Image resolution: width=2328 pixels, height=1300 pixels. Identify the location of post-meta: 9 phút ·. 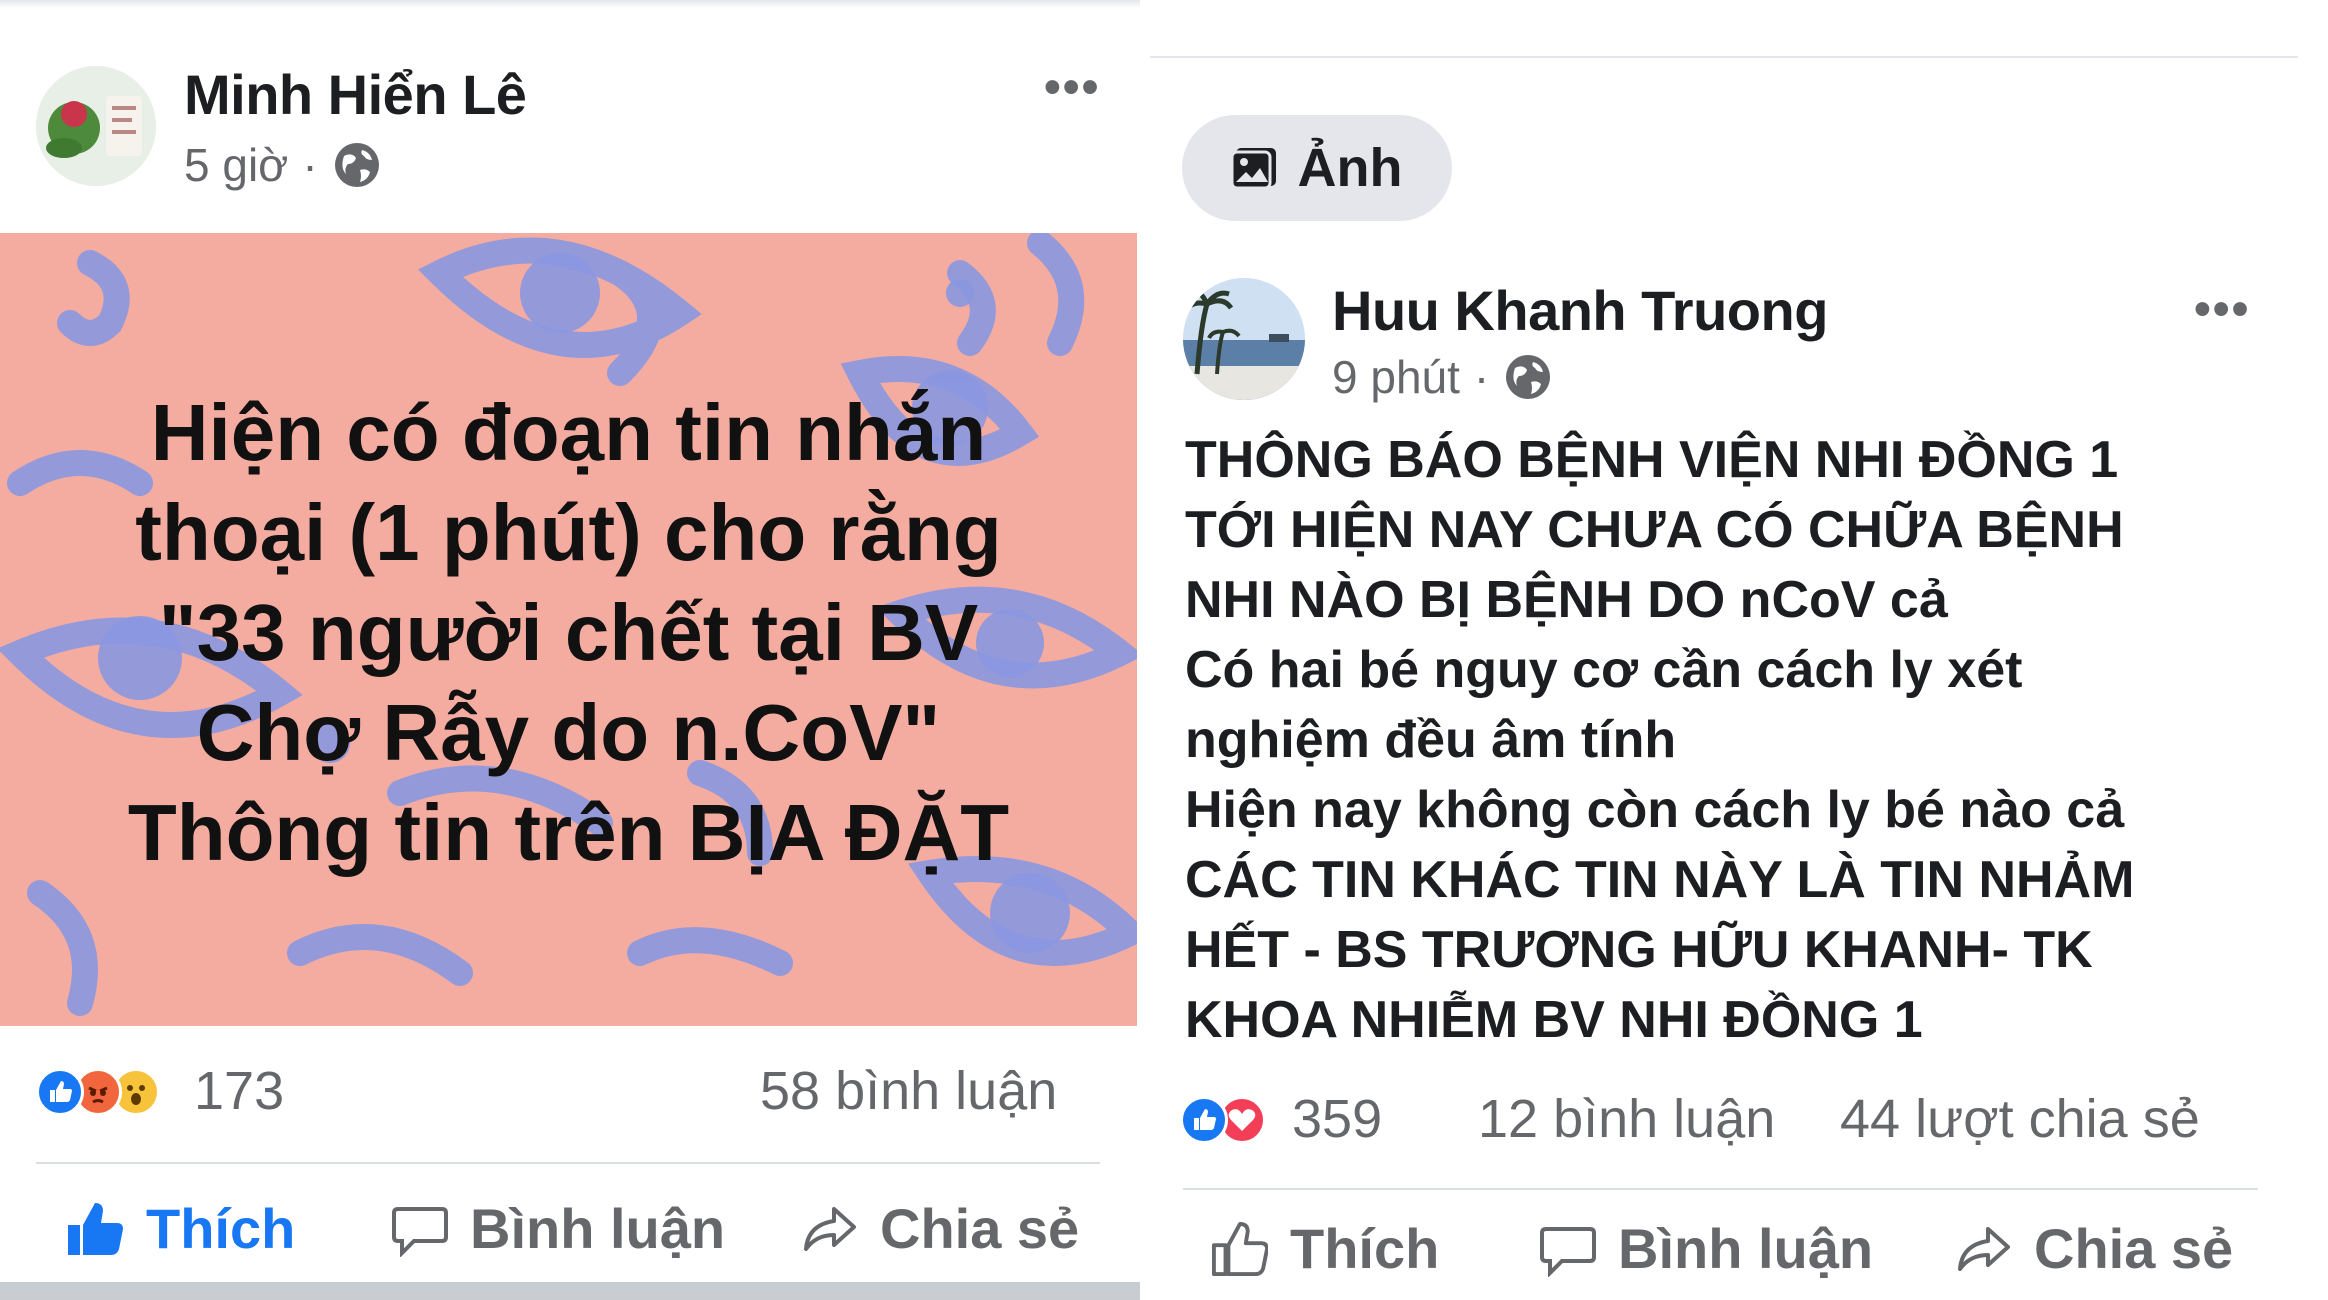
(1442, 377).